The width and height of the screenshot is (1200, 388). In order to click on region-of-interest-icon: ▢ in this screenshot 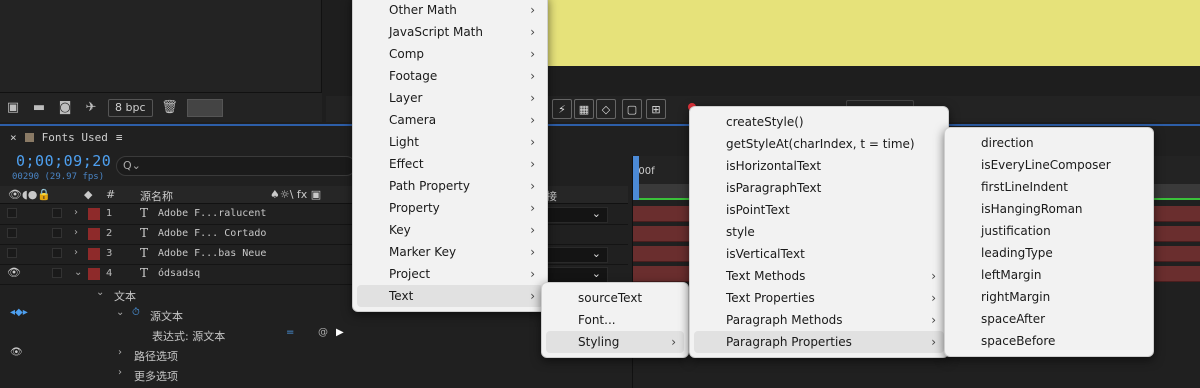, I will do `click(632, 109)`.